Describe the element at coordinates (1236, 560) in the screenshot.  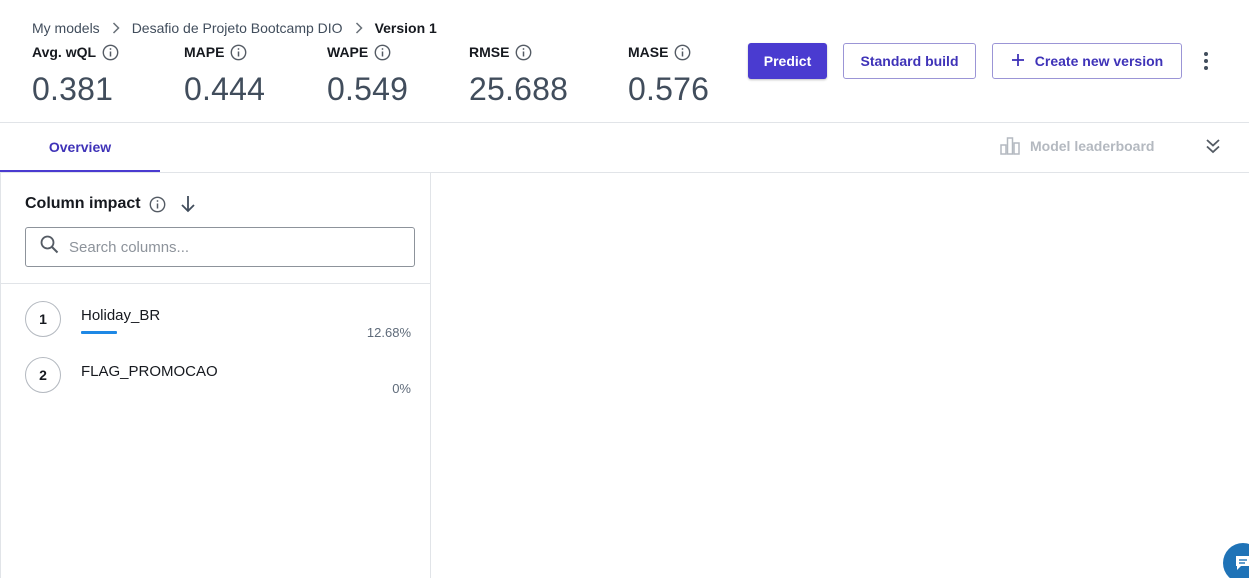
I see `chat-icon` at that location.